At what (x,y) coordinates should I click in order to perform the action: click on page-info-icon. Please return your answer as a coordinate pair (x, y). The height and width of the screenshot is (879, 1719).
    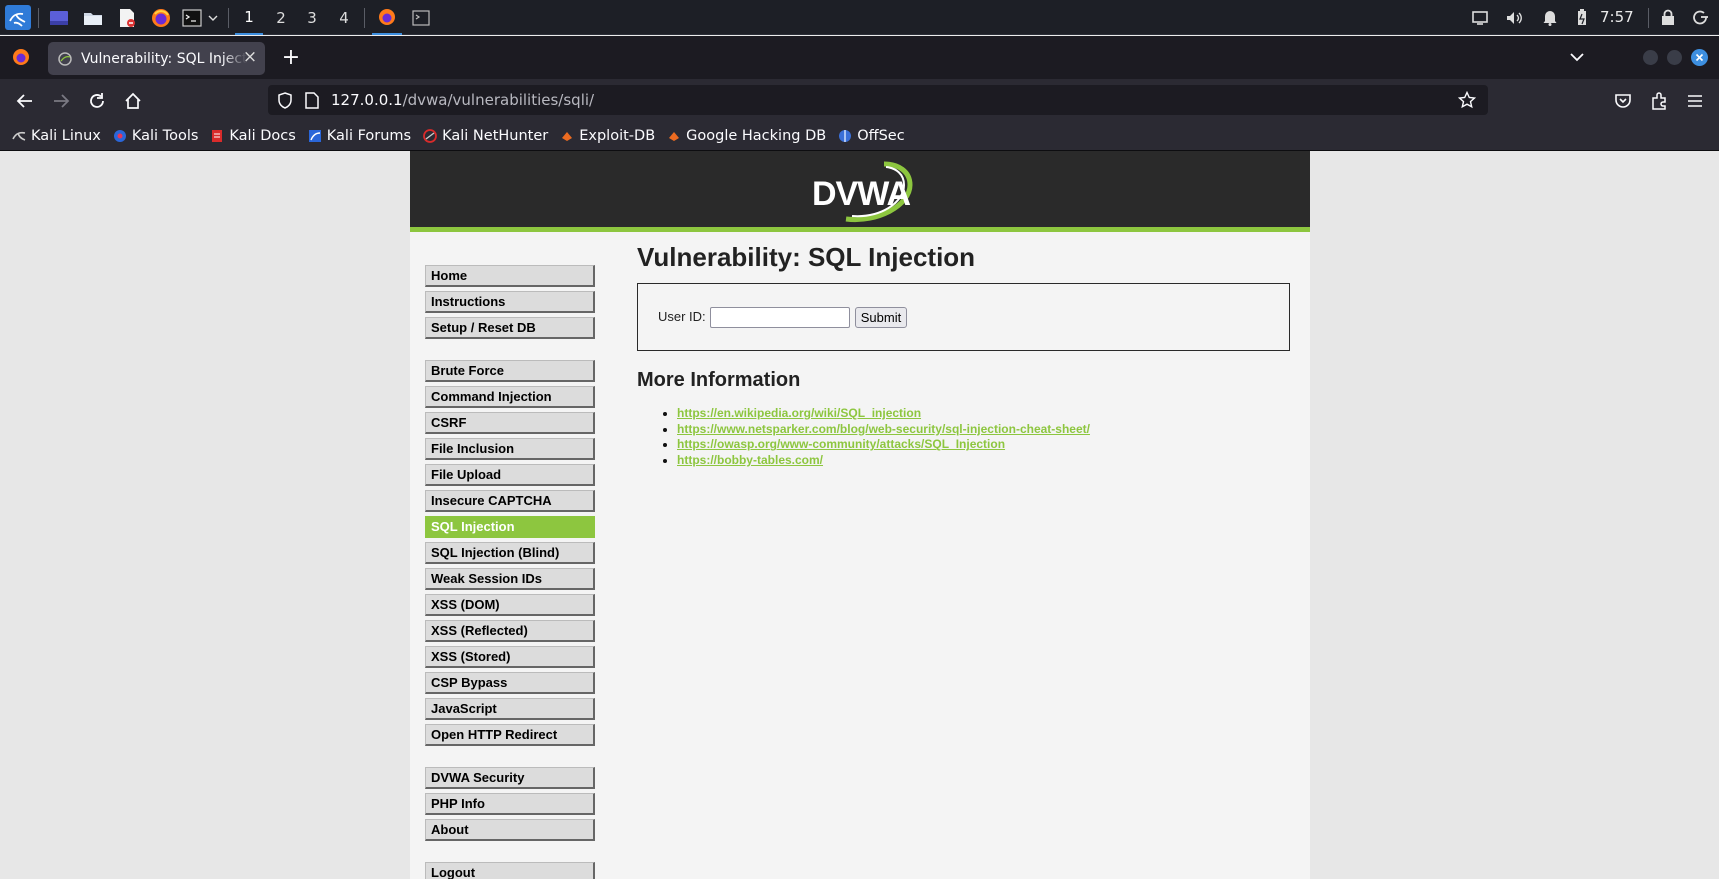
    Looking at the image, I should click on (312, 100).